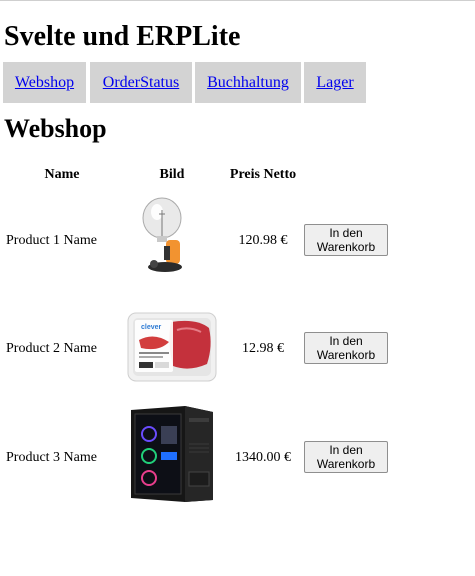  I want to click on product-name: Product 3 Name, so click(51, 457).